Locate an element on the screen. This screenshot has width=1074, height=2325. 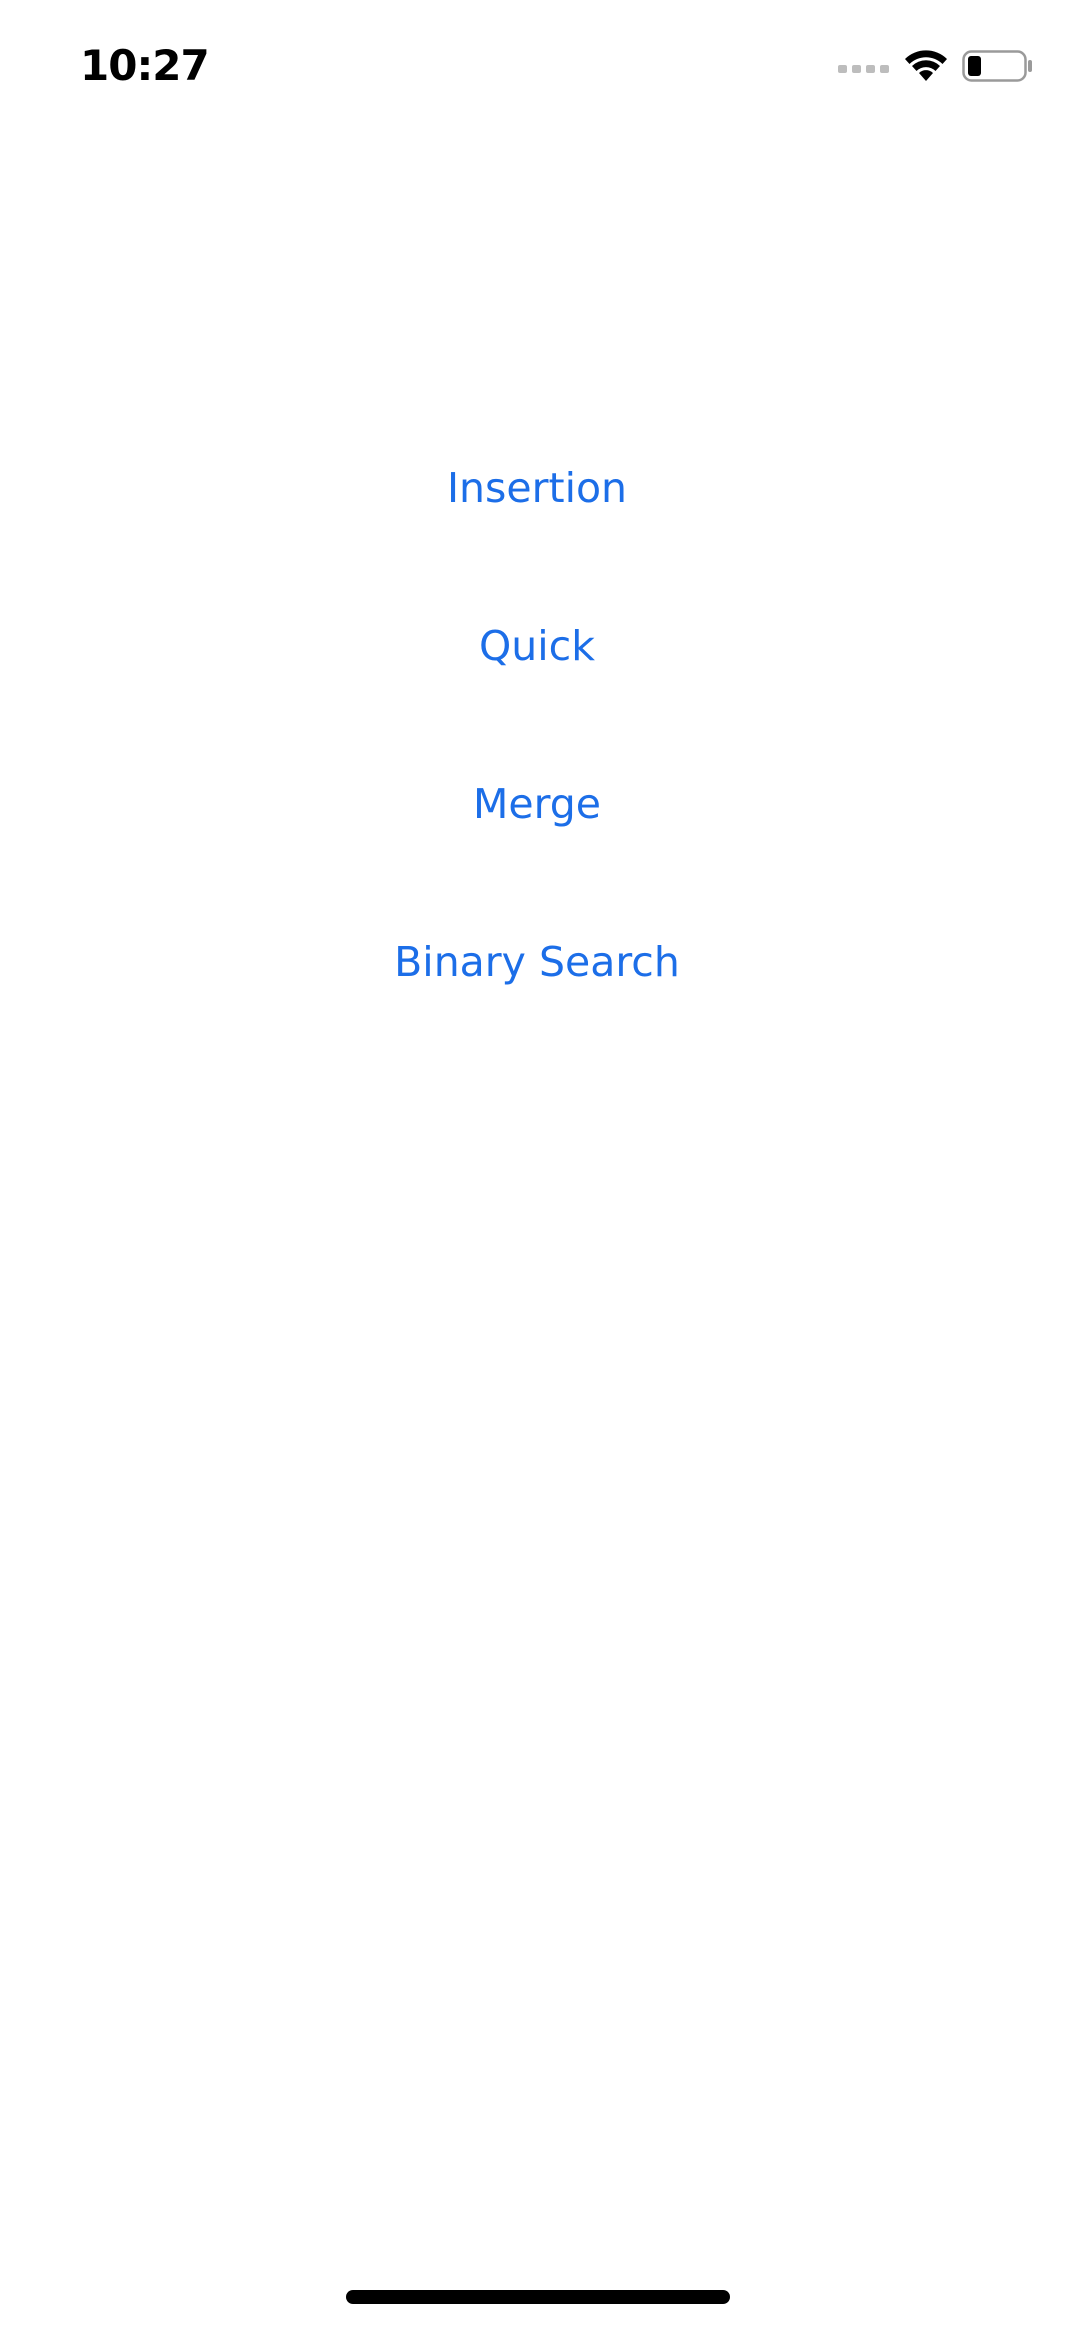
cellular-signal-icon is located at coordinates (864, 66).